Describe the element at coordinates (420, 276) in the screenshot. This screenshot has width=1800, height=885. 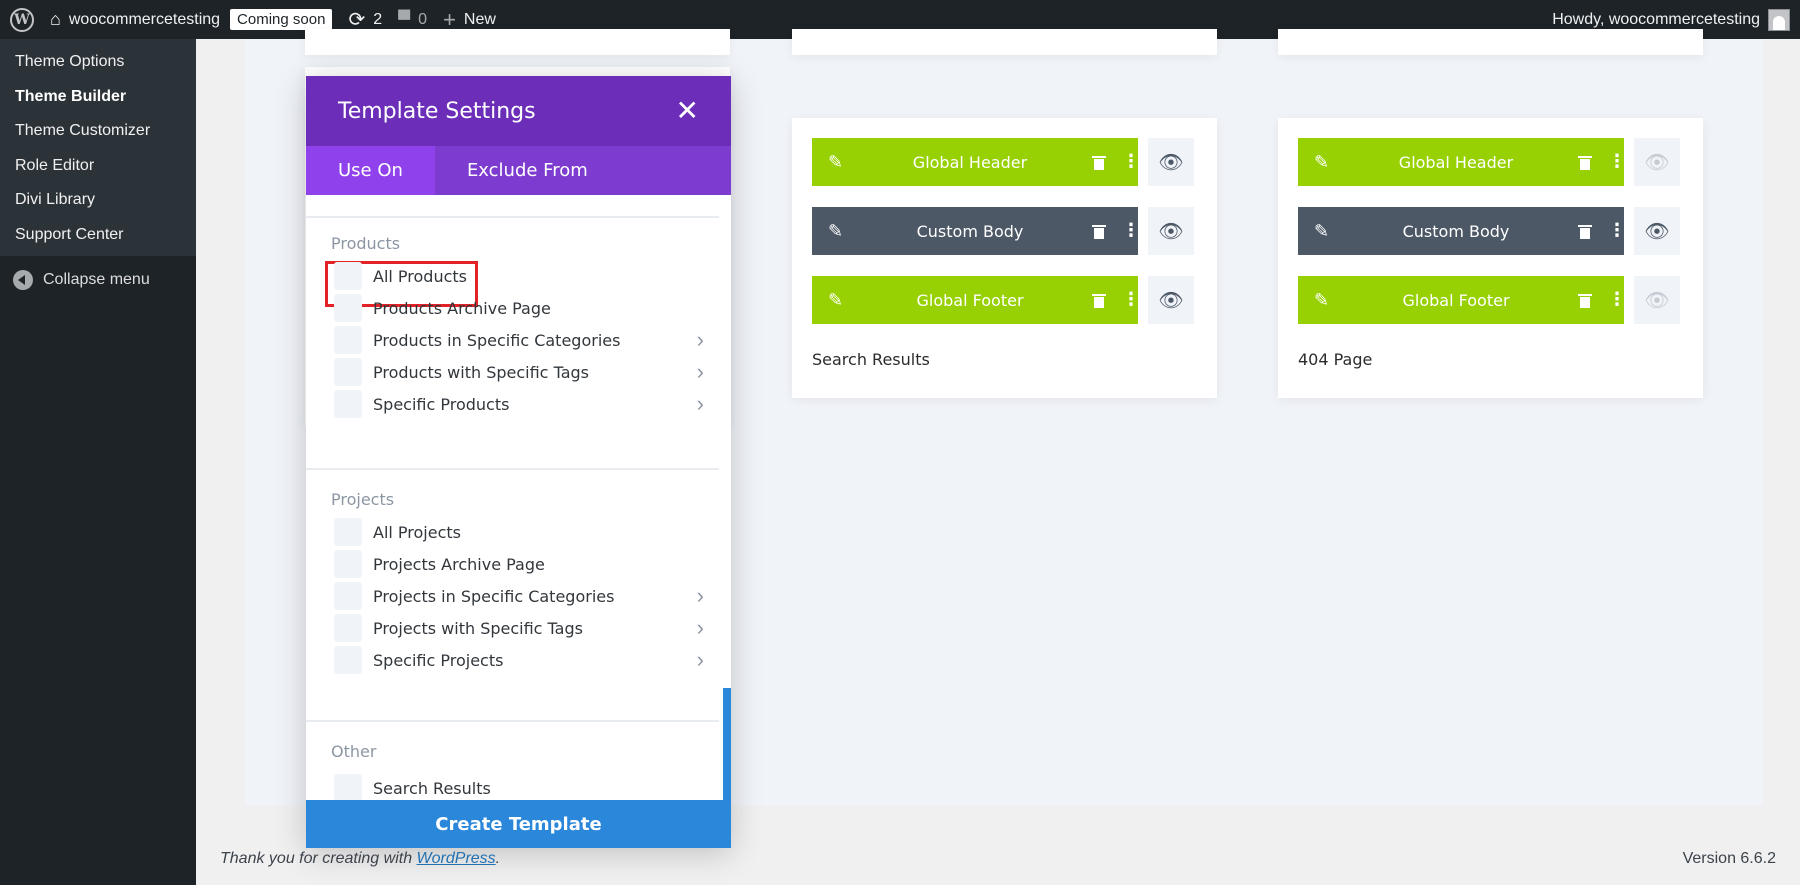
I see `option-label: All Products` at that location.